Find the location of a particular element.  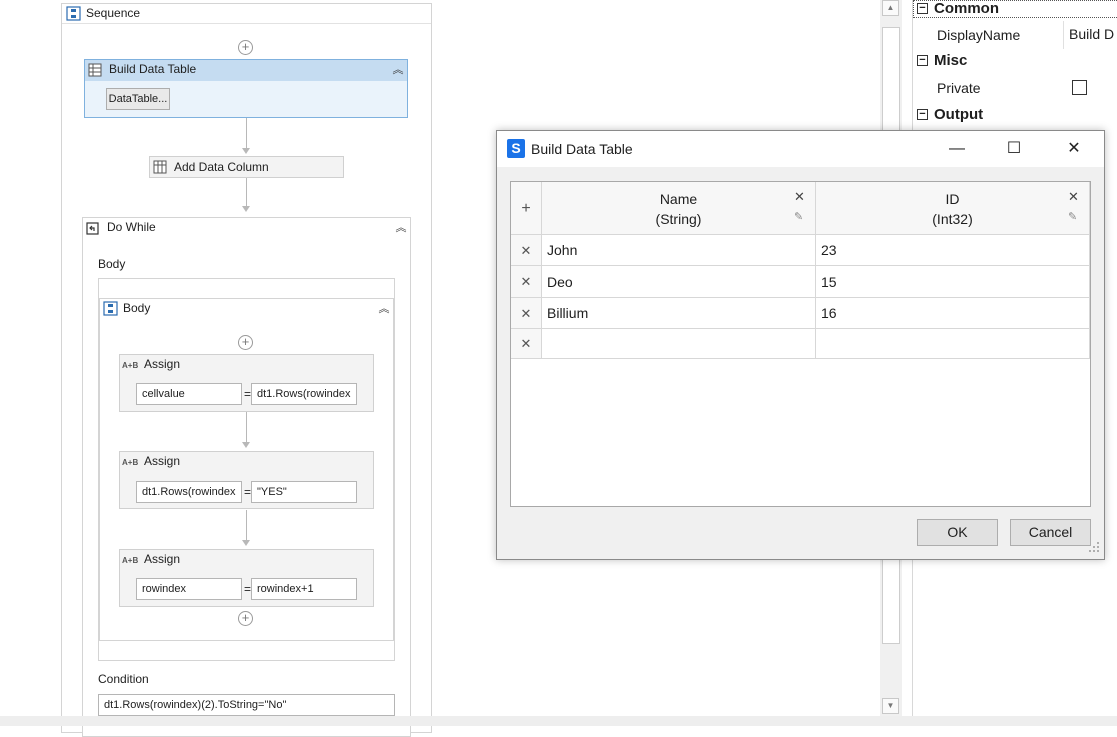

private-label: Private is located at coordinates (959, 88).